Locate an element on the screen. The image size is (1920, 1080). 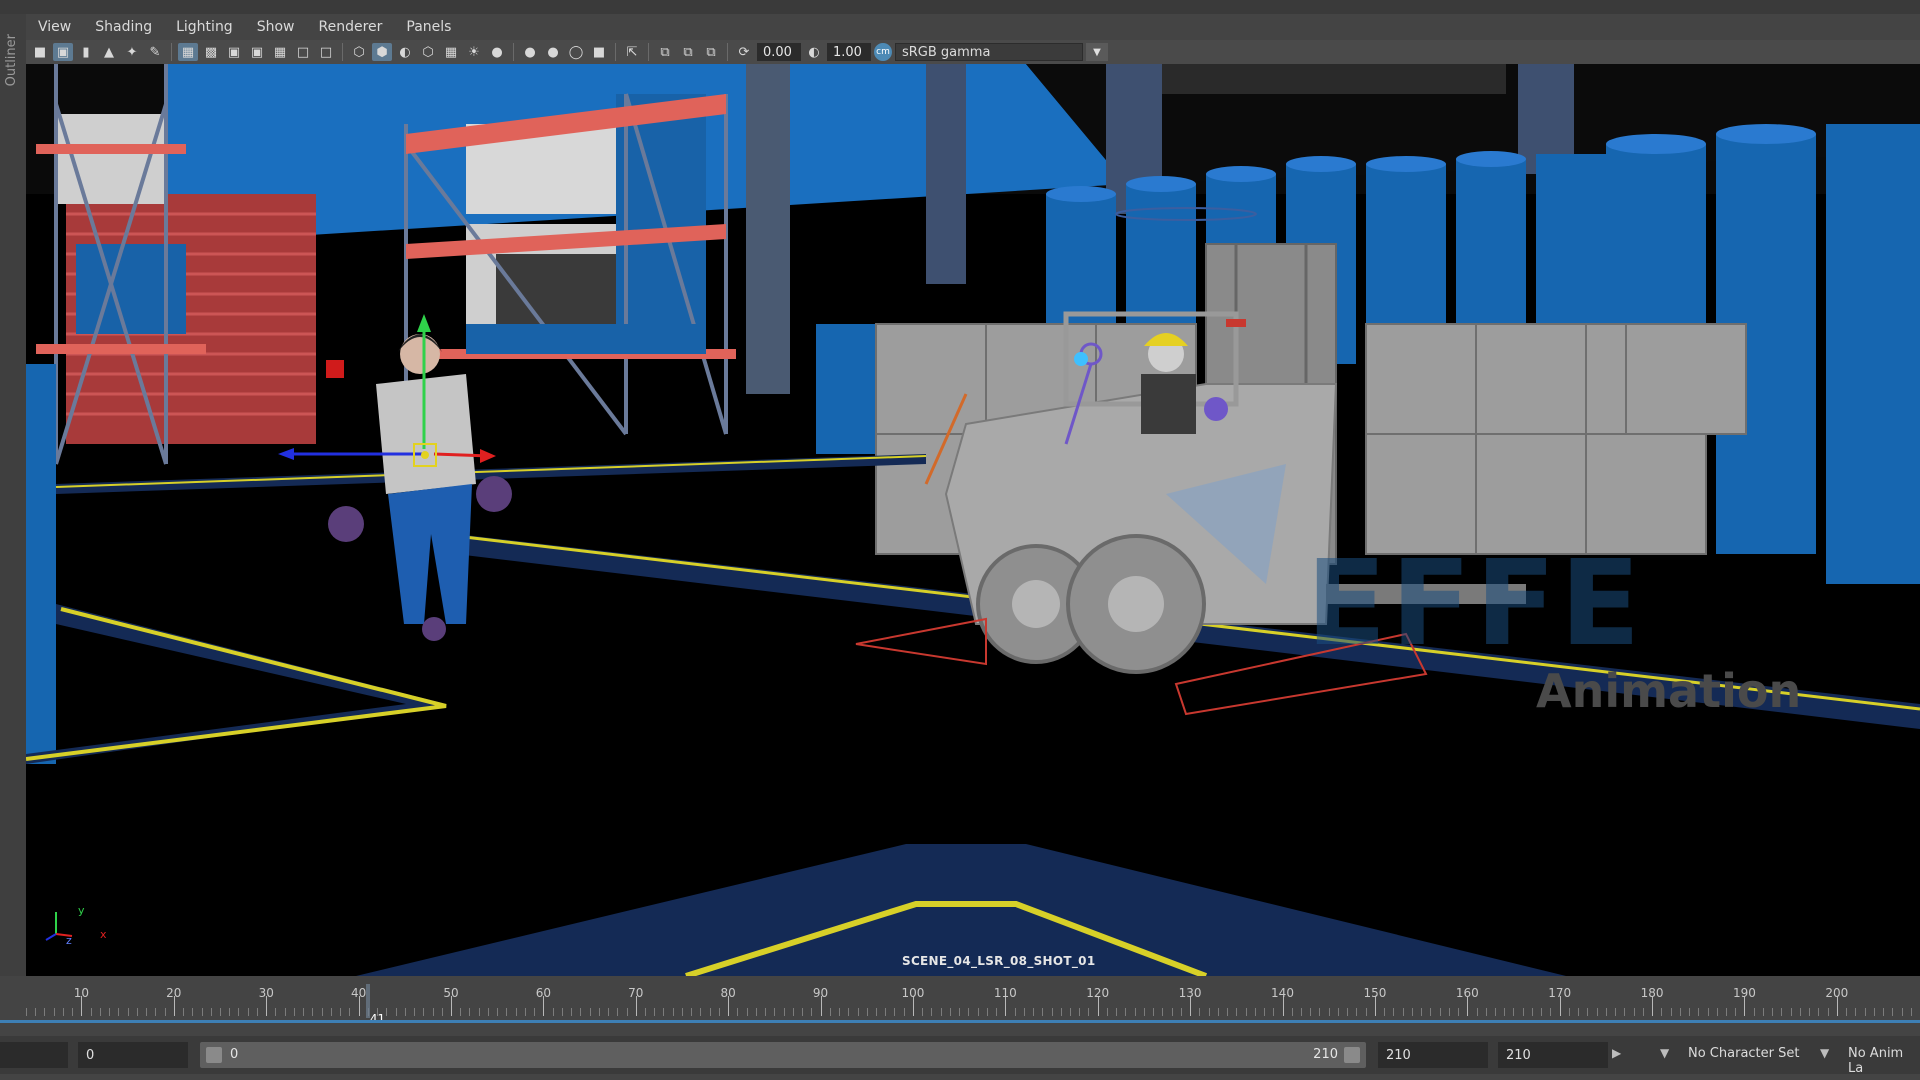
default-material-icon: ◐ is located at coordinates (405, 52).